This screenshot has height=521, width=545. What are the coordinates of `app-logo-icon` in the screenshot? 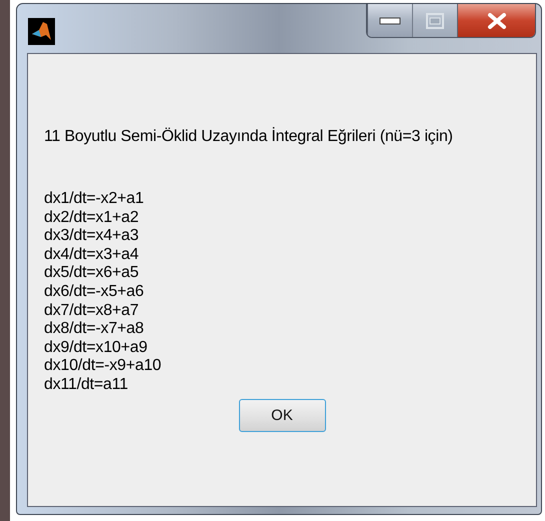 It's located at (41, 31).